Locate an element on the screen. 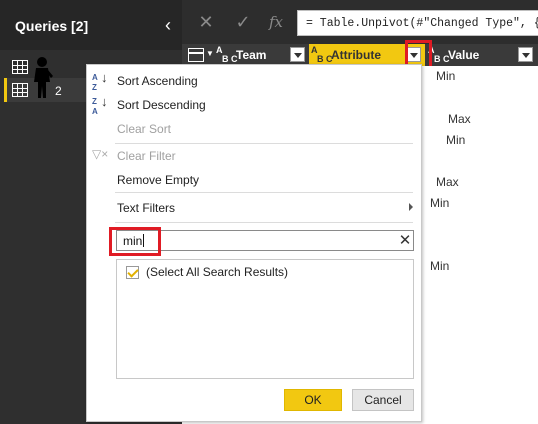  formula-input: = Table.Unpivot(#"Changed Type", {" is located at coordinates (417, 23).